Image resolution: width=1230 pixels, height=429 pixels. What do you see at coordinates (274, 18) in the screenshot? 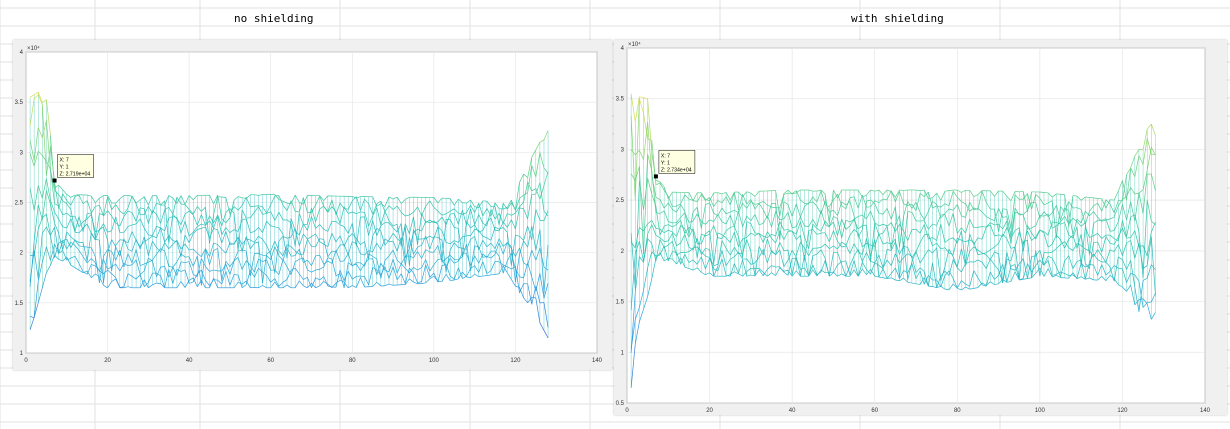
I see `label-no-shielding: no shielding` at bounding box center [274, 18].